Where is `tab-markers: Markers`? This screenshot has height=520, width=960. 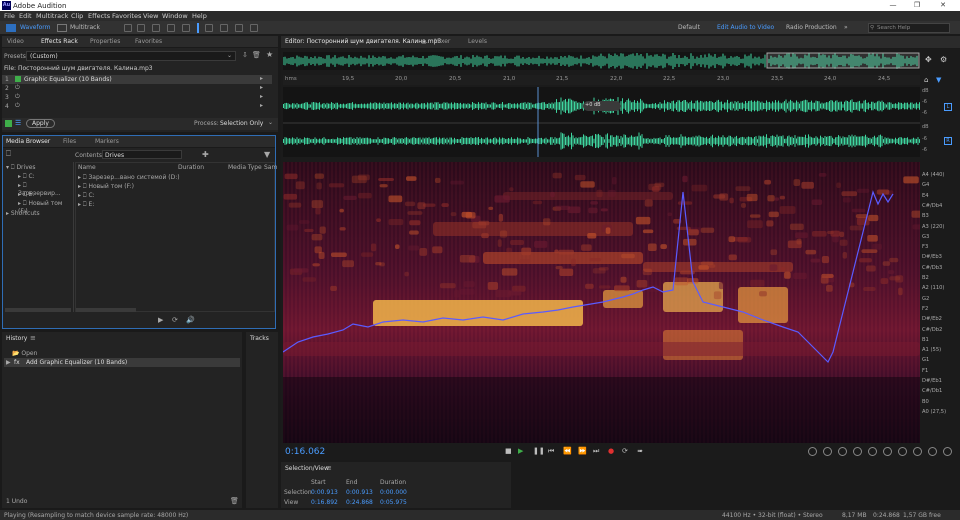
tab-markers: Markers is located at coordinates (107, 141).